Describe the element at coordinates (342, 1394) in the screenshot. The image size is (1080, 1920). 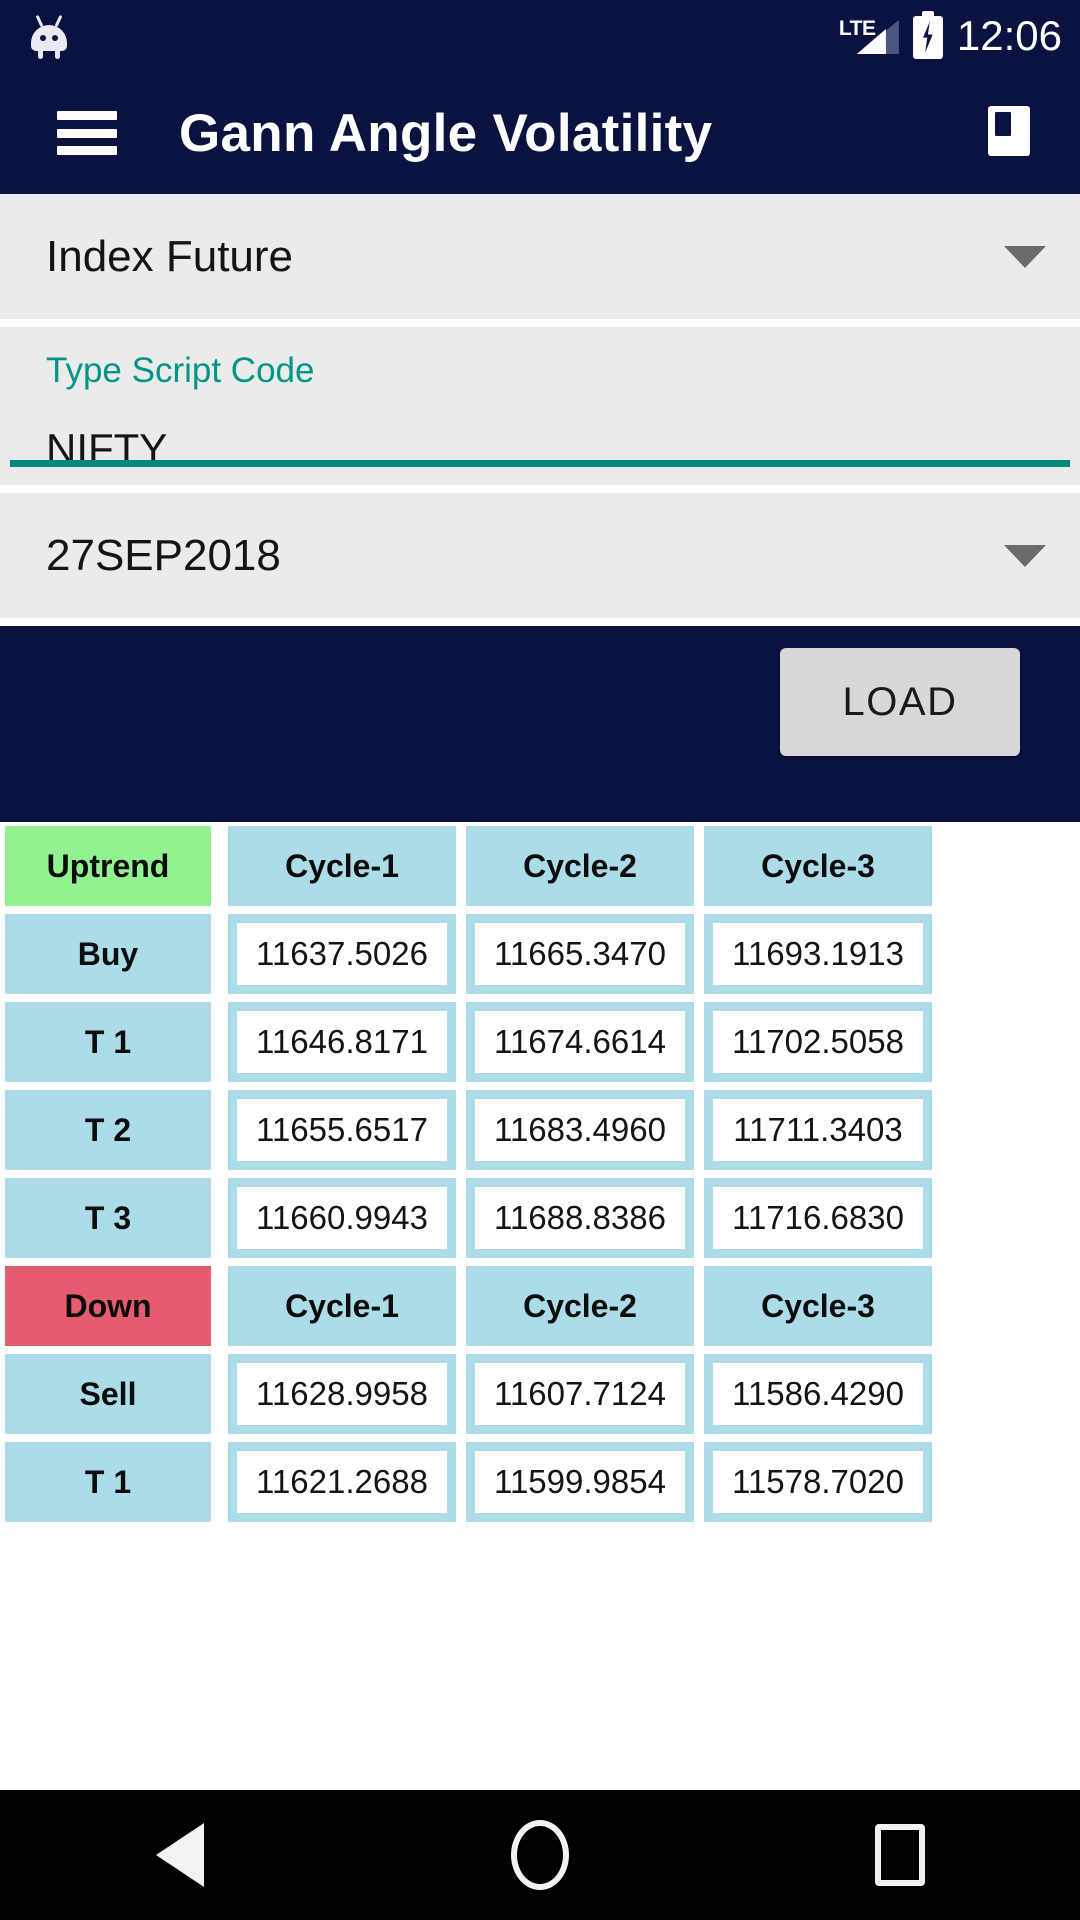
I see `row-value: 11628.9958` at that location.